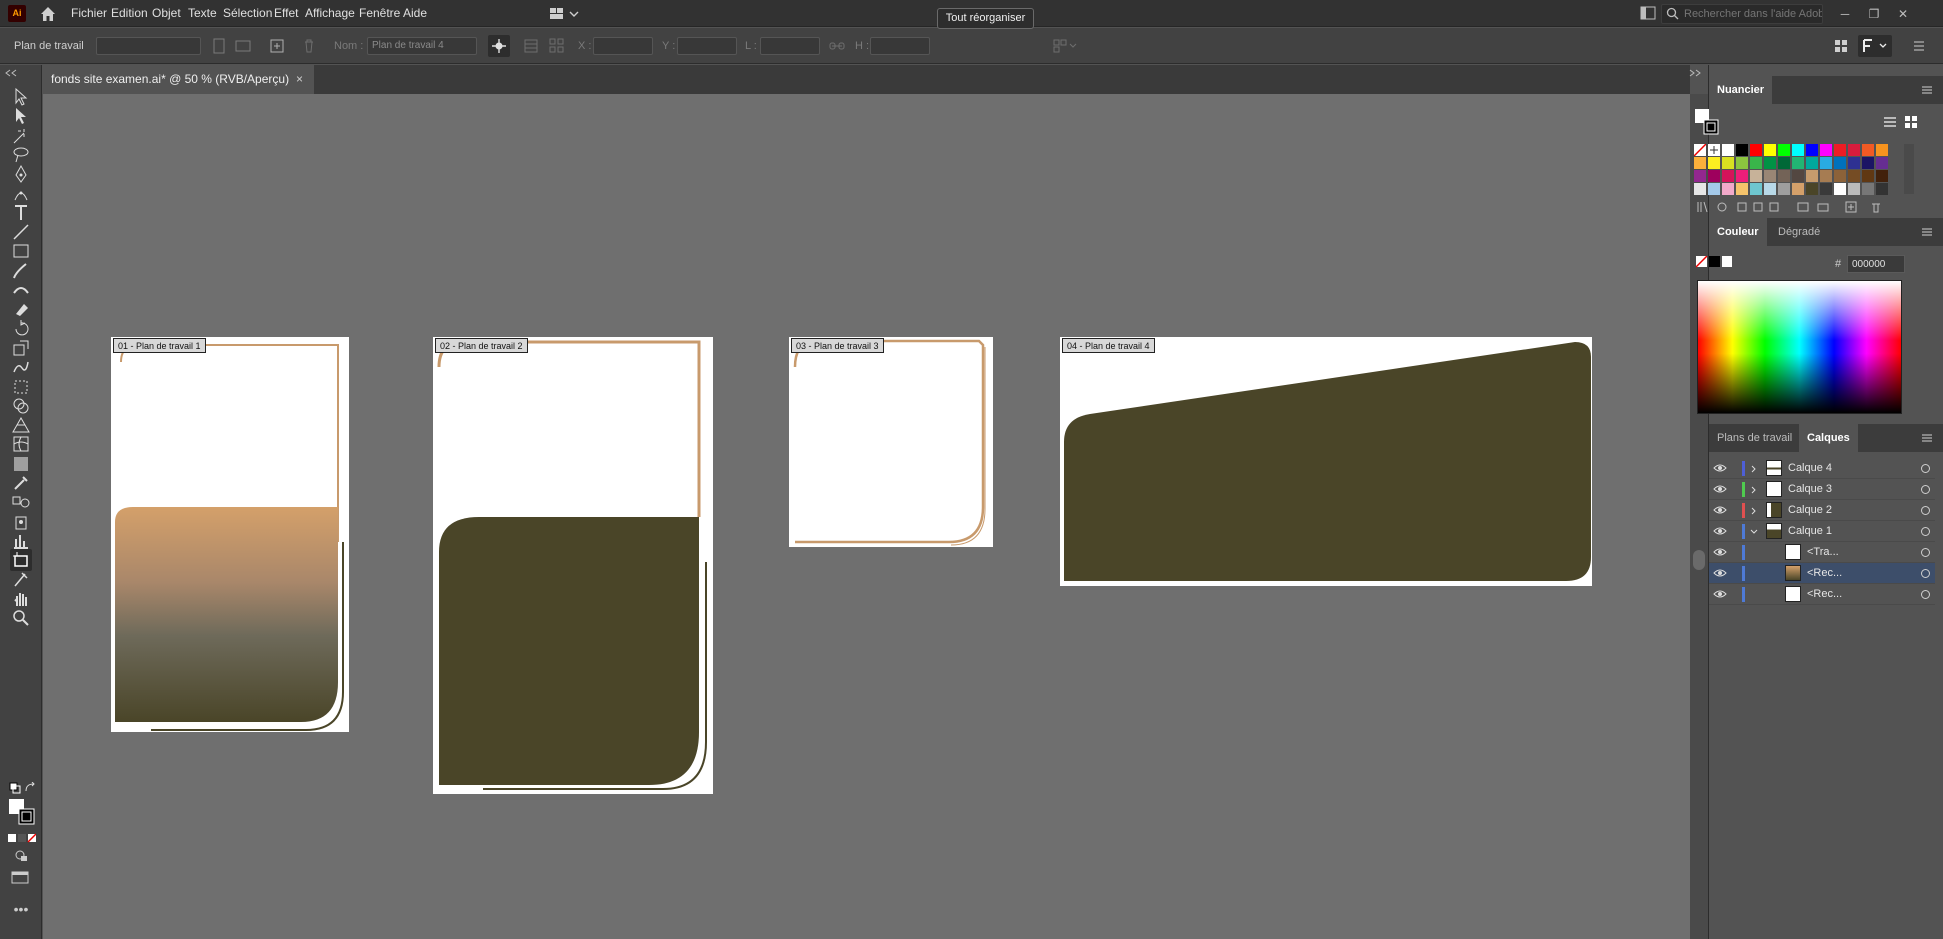 This screenshot has width=1943, height=939. Describe the element at coordinates (1822, 531) in the screenshot. I see `layer-row: Calque 1` at that location.